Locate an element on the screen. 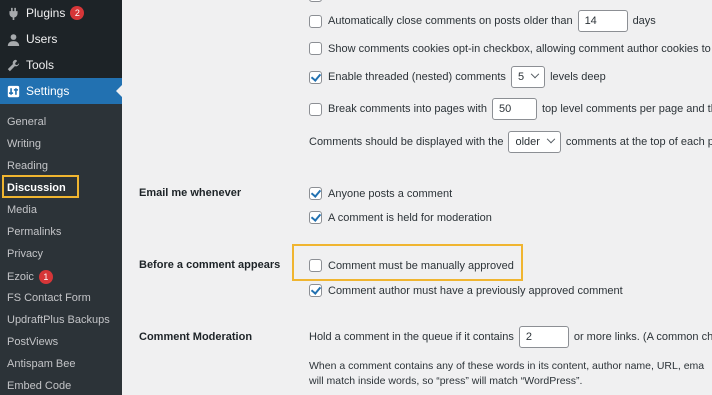  thread-depth-select: 5 is located at coordinates (528, 77).